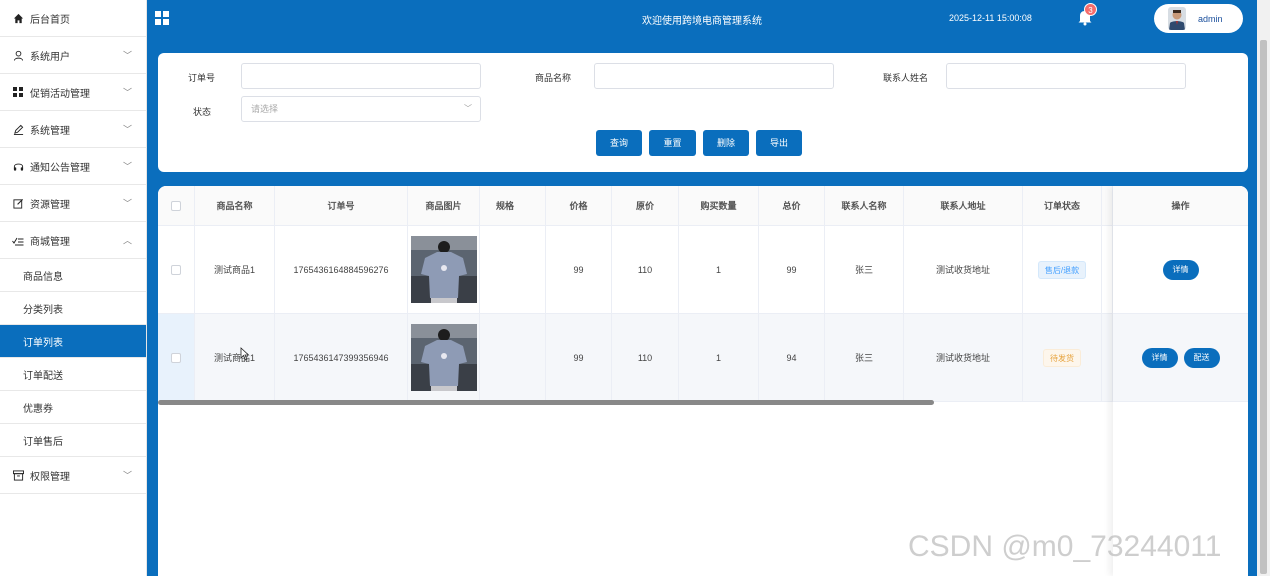 Image resolution: width=1270 pixels, height=576 pixels. What do you see at coordinates (127, 240) in the screenshot?
I see `chevron-up-icon: ︿` at bounding box center [127, 240].